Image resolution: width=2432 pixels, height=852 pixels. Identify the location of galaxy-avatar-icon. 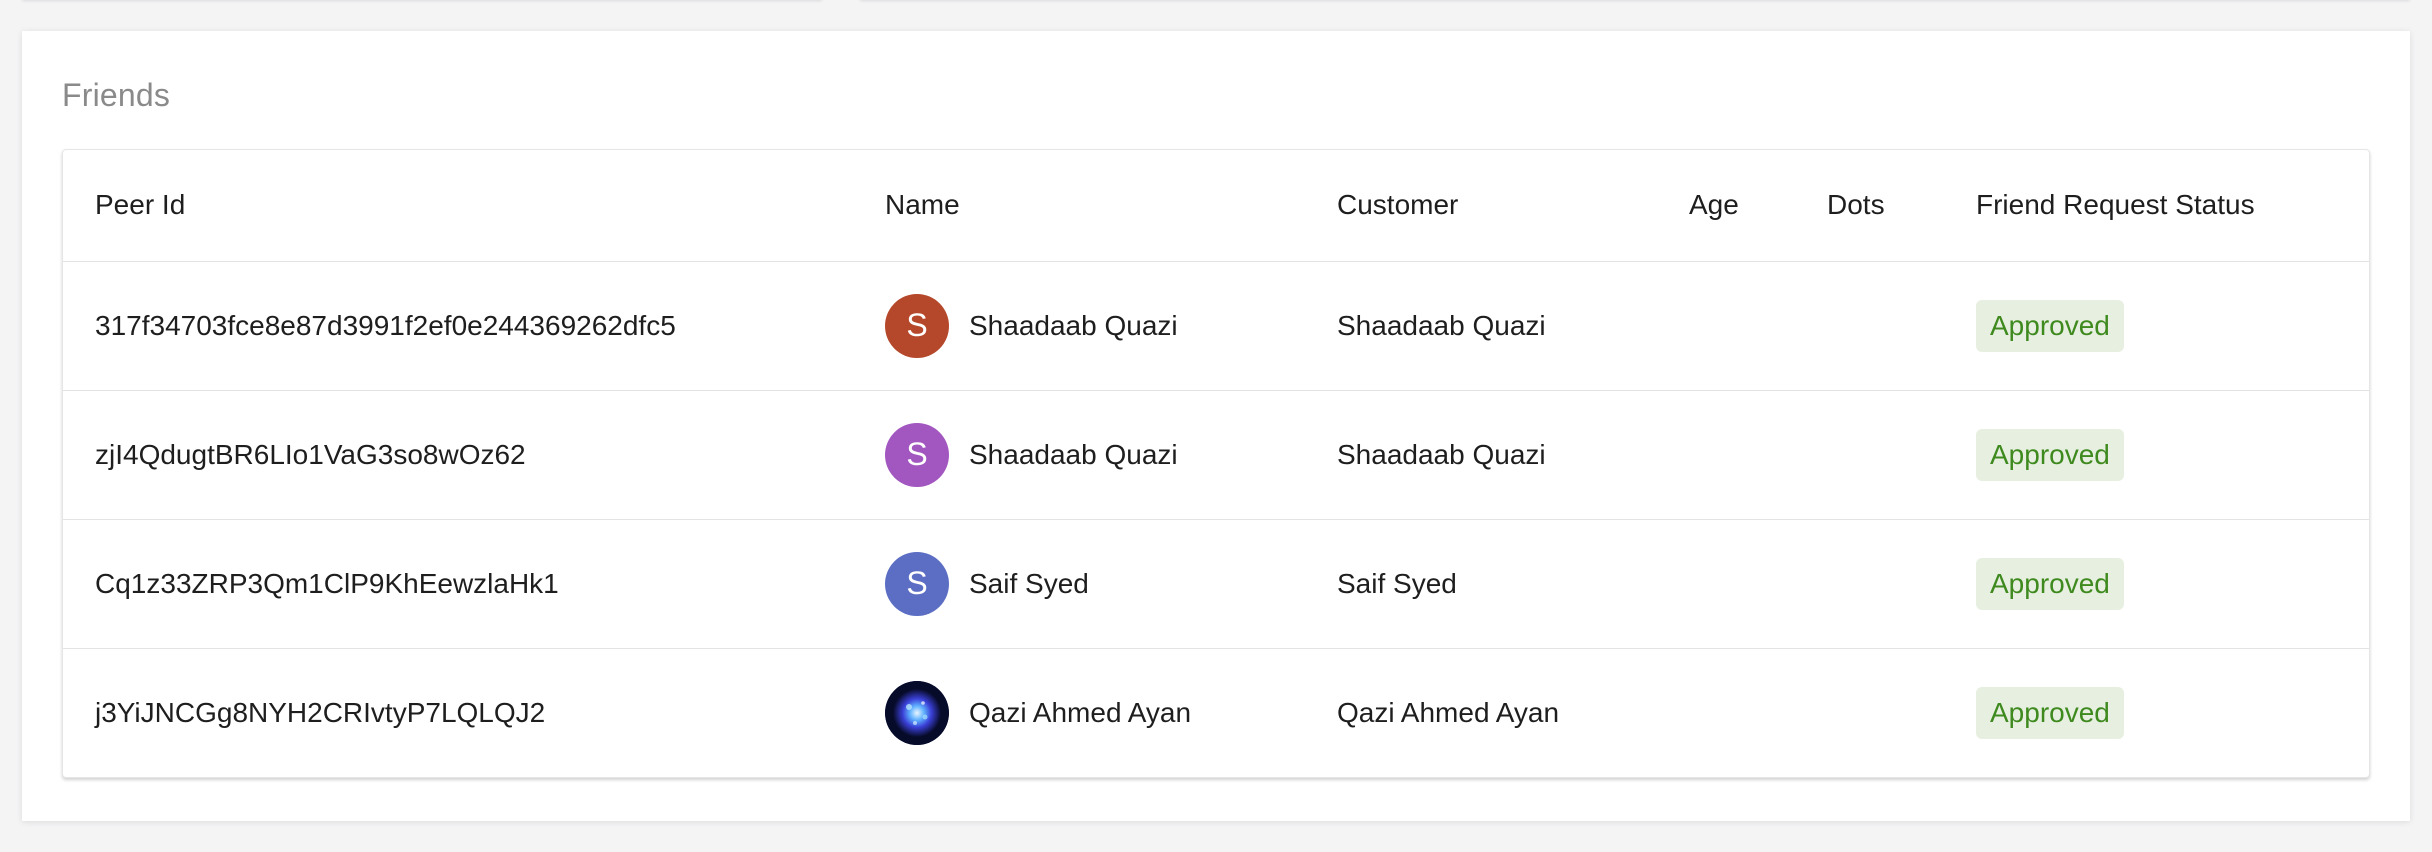
(917, 712).